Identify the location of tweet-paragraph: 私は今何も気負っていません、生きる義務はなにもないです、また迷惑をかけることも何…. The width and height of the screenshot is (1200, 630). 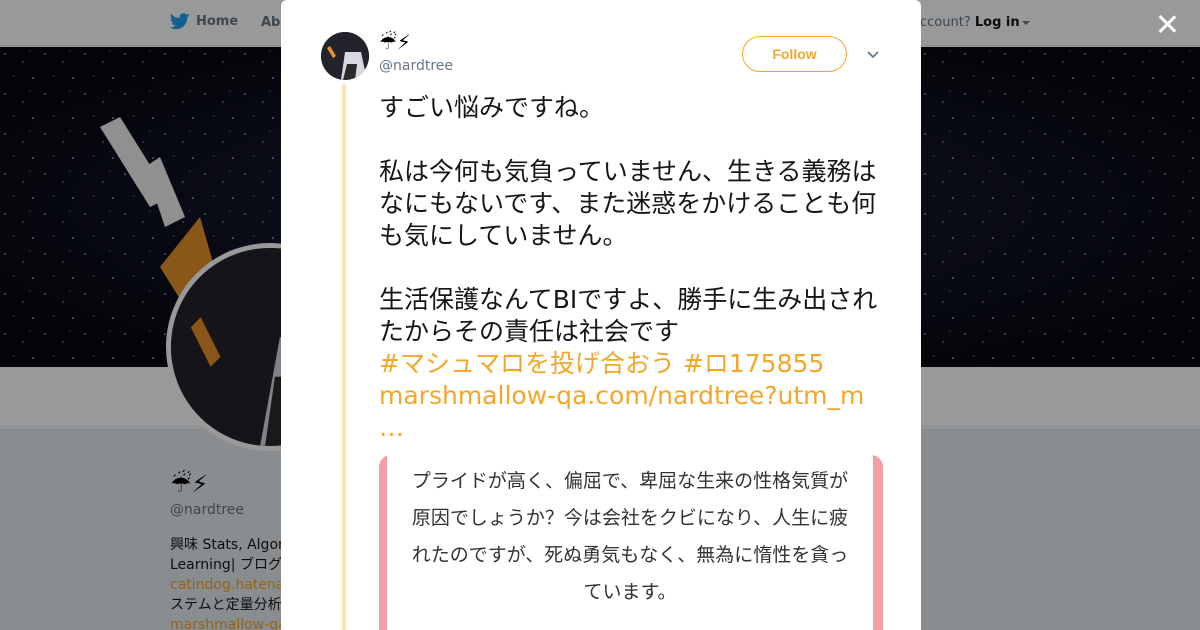
(628, 203).